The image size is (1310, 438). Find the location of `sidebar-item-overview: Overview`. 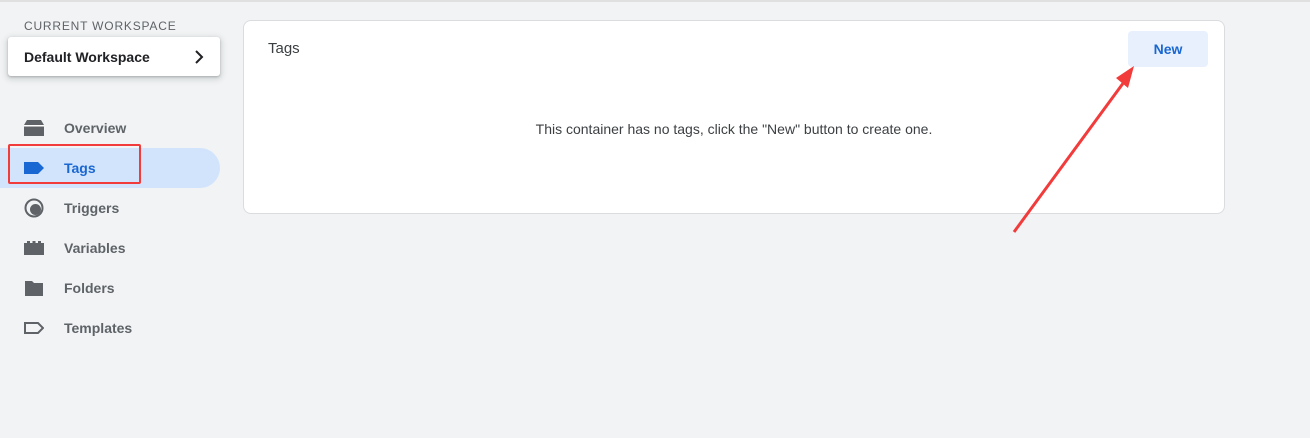

sidebar-item-overview: Overview is located at coordinates (110, 128).